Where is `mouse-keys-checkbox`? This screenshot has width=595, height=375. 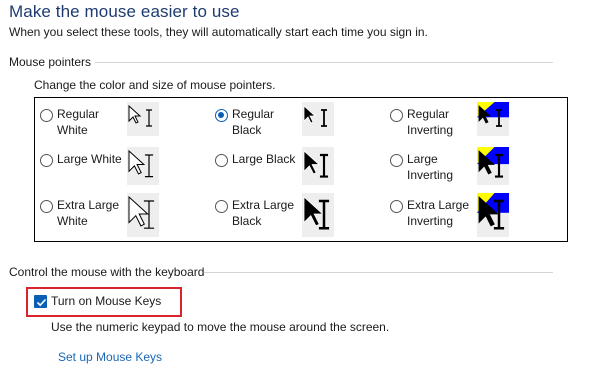 mouse-keys-checkbox is located at coordinates (40, 301).